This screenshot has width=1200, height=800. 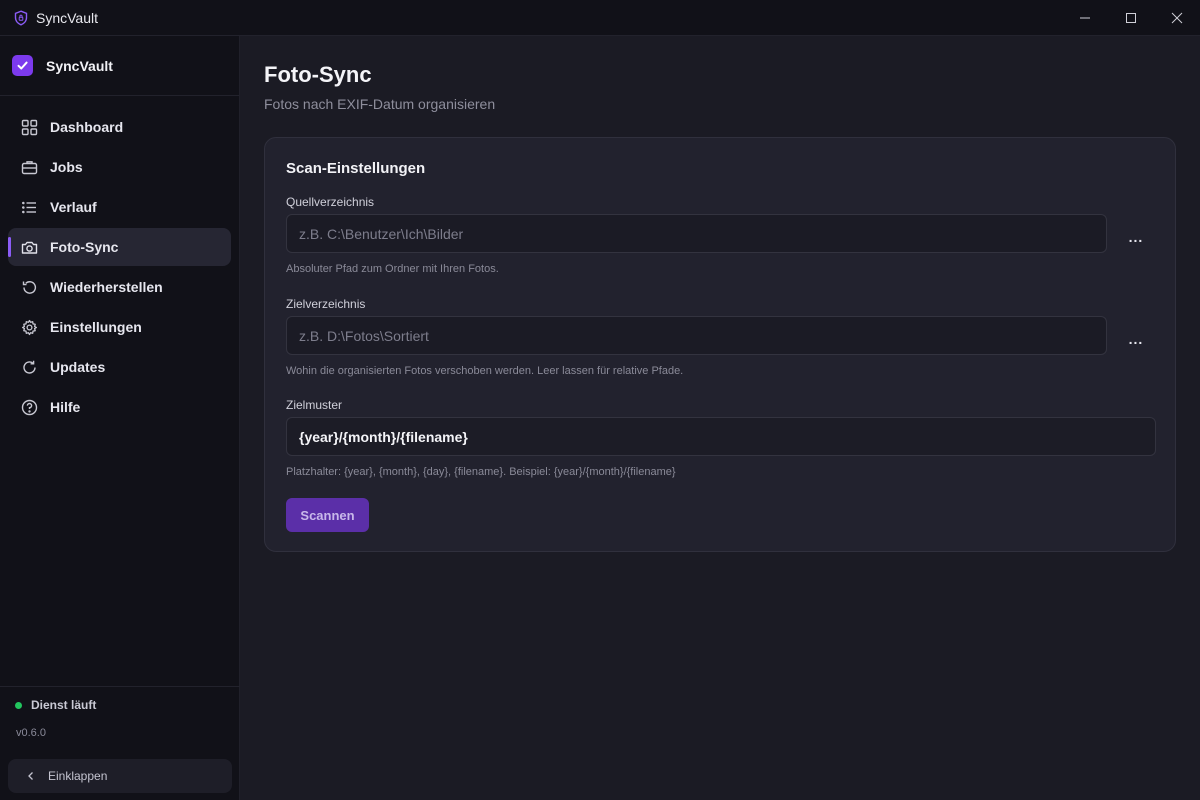 What do you see at coordinates (29, 247) in the screenshot?
I see `camera-icon` at bounding box center [29, 247].